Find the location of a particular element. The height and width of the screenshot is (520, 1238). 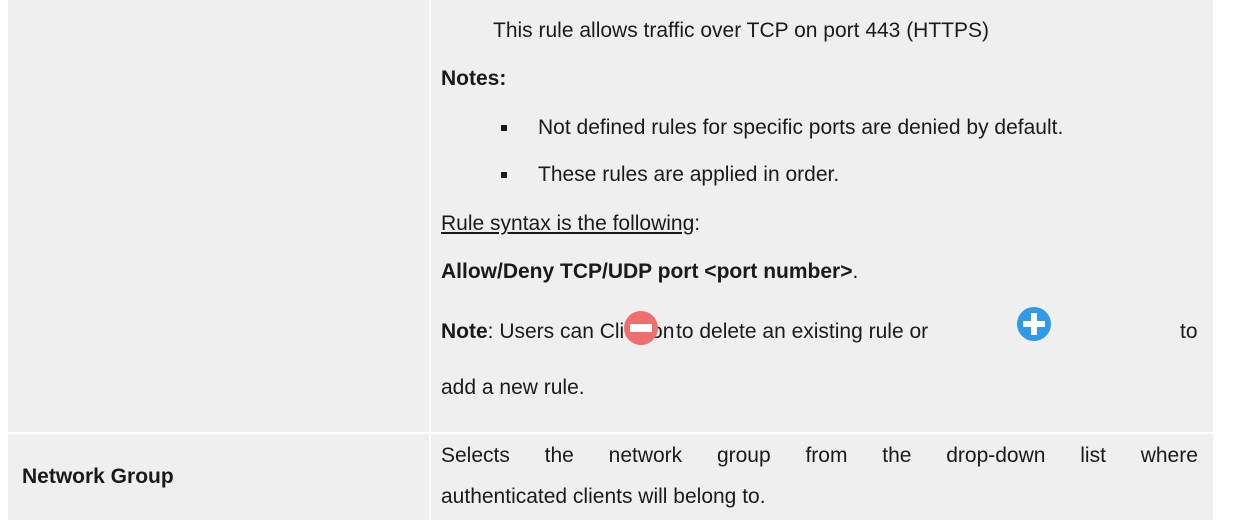

description-word: list is located at coordinates (1093, 455).